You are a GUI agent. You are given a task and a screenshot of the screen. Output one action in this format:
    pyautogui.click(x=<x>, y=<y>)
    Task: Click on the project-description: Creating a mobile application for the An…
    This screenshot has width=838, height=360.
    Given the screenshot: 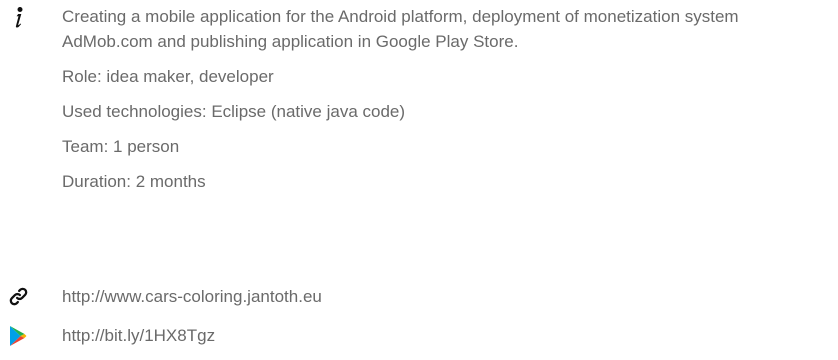 What is the action you would take?
    pyautogui.click(x=400, y=29)
    